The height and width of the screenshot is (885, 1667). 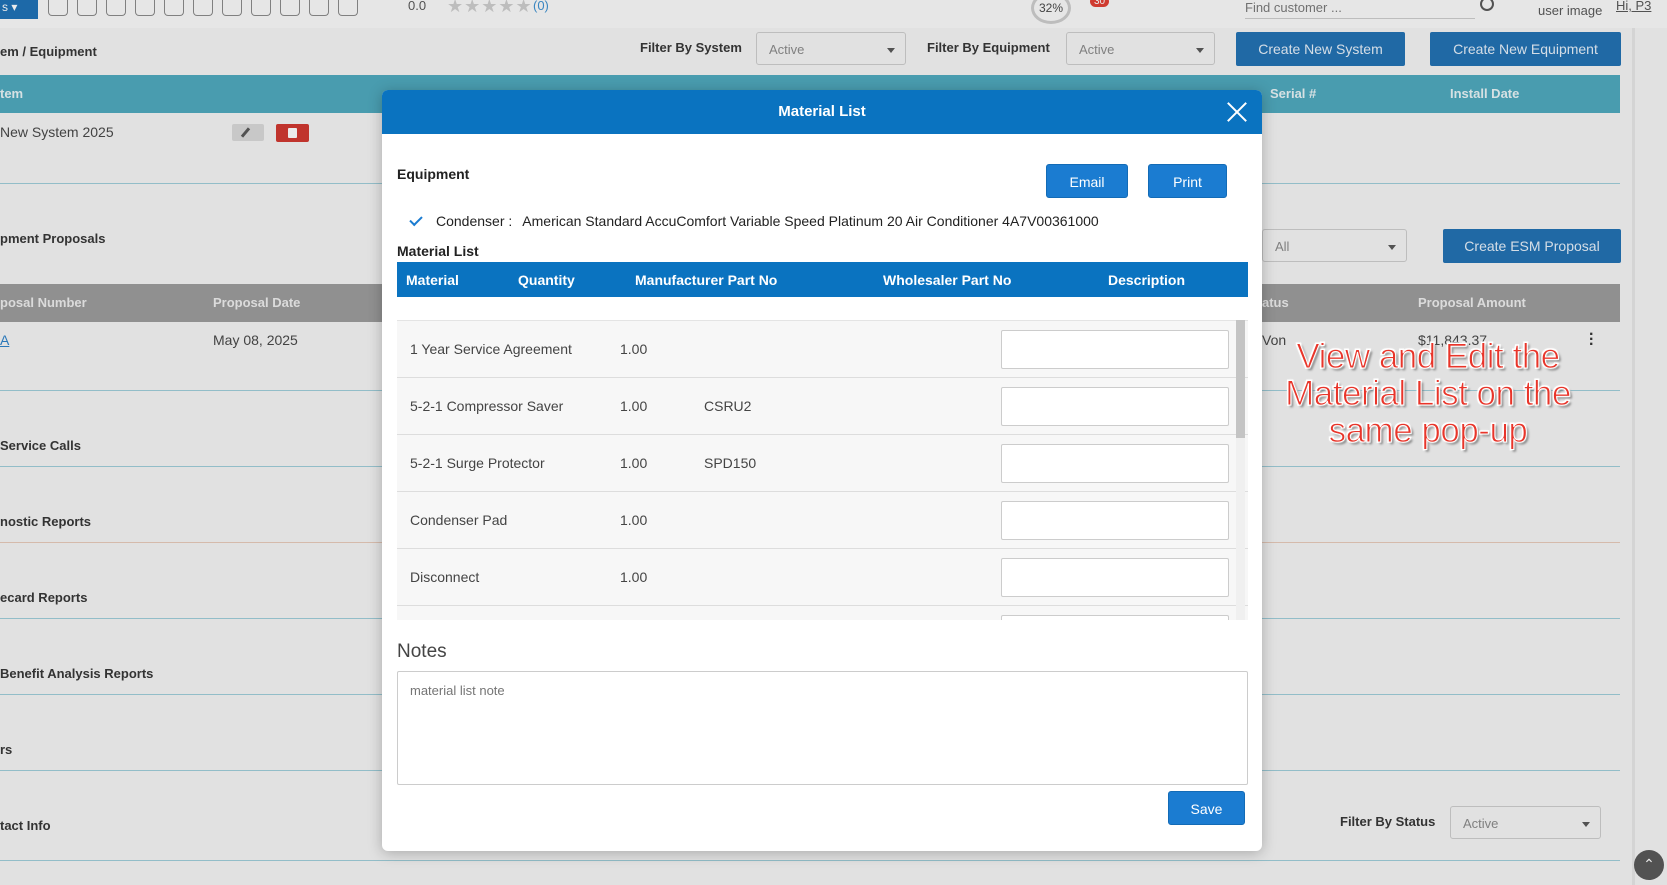 What do you see at coordinates (822, 728) in the screenshot?
I see `notes-textarea` at bounding box center [822, 728].